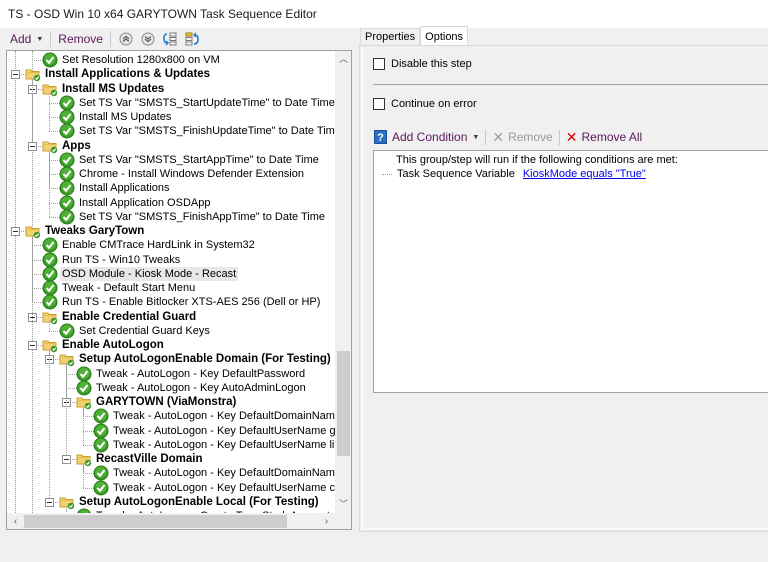 The height and width of the screenshot is (562, 768). What do you see at coordinates (422, 64) in the screenshot?
I see `disable-step-checkbox: Disable this step` at bounding box center [422, 64].